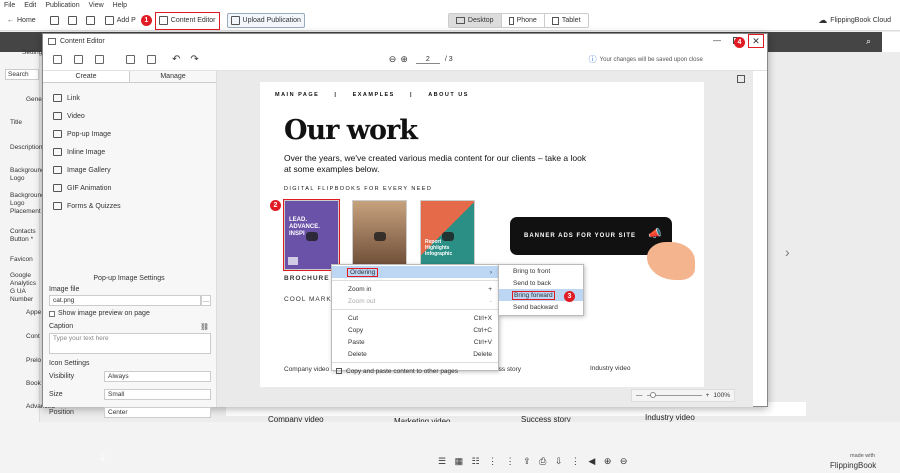 The height and width of the screenshot is (473, 900). I want to click on bg-item: Background Logo Placement, so click(27, 203).